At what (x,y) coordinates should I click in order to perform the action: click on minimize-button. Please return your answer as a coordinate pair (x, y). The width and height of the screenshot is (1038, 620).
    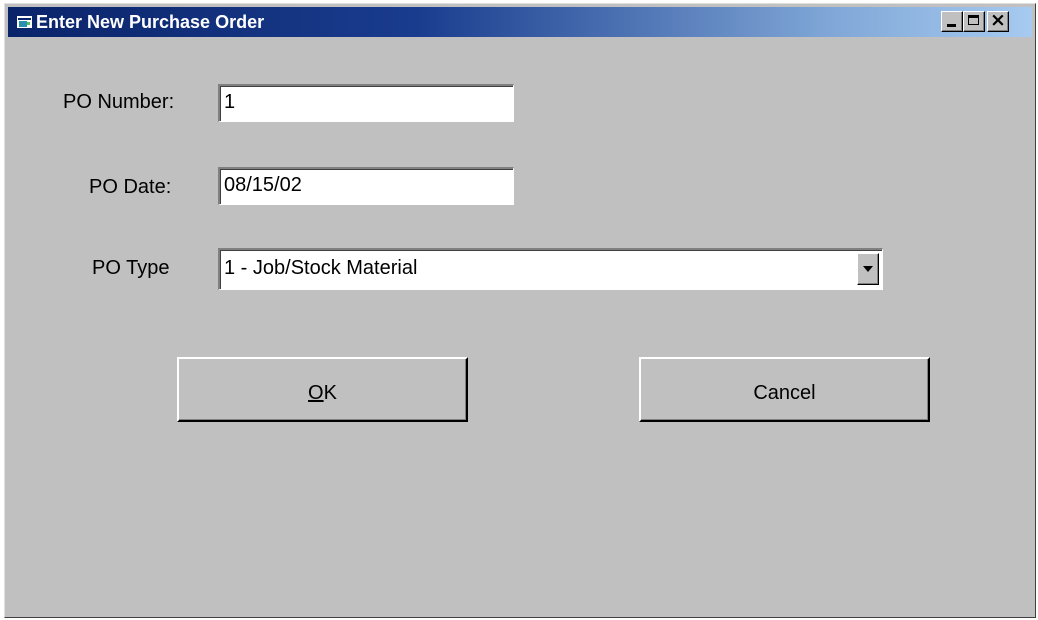
    Looking at the image, I should click on (952, 21).